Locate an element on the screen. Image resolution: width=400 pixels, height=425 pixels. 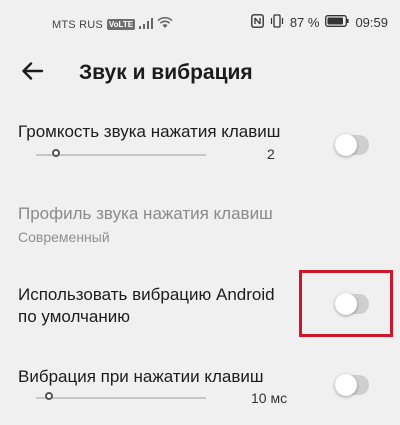
keypress-volume-slider-thumb is located at coordinates (56, 153).